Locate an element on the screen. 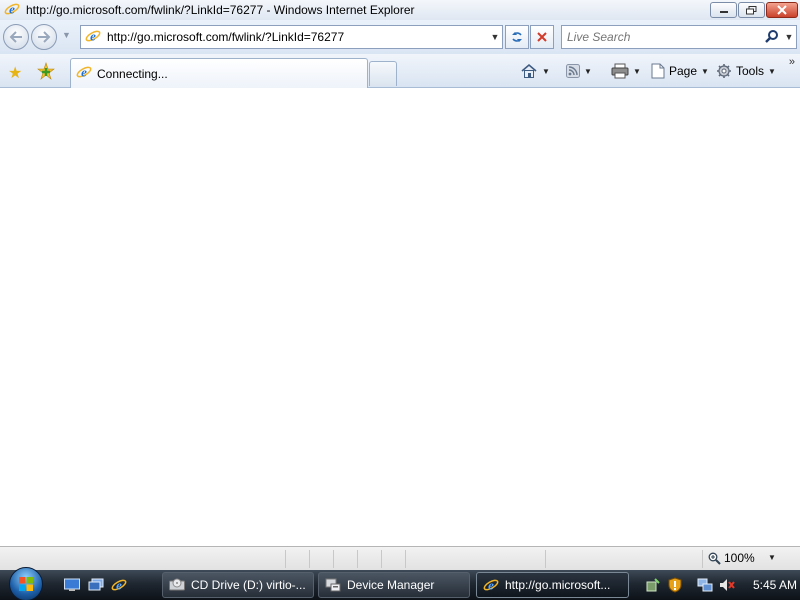 The width and height of the screenshot is (800, 600). zoom-dropdown-icon: ▼ is located at coordinates (772, 557).